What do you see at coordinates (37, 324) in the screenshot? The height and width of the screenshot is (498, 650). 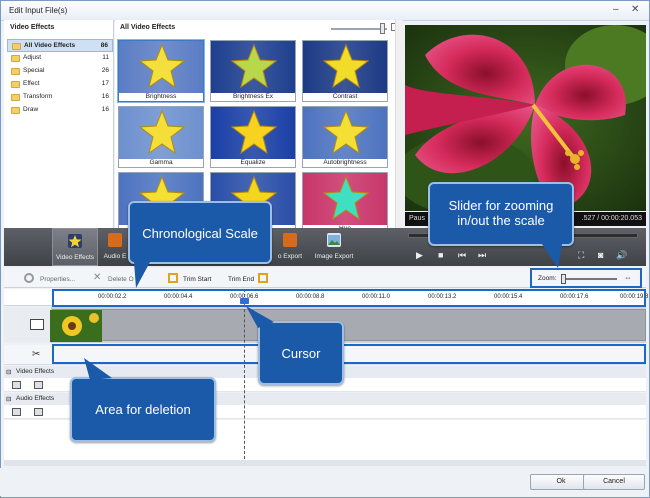 I see `film-icon` at bounding box center [37, 324].